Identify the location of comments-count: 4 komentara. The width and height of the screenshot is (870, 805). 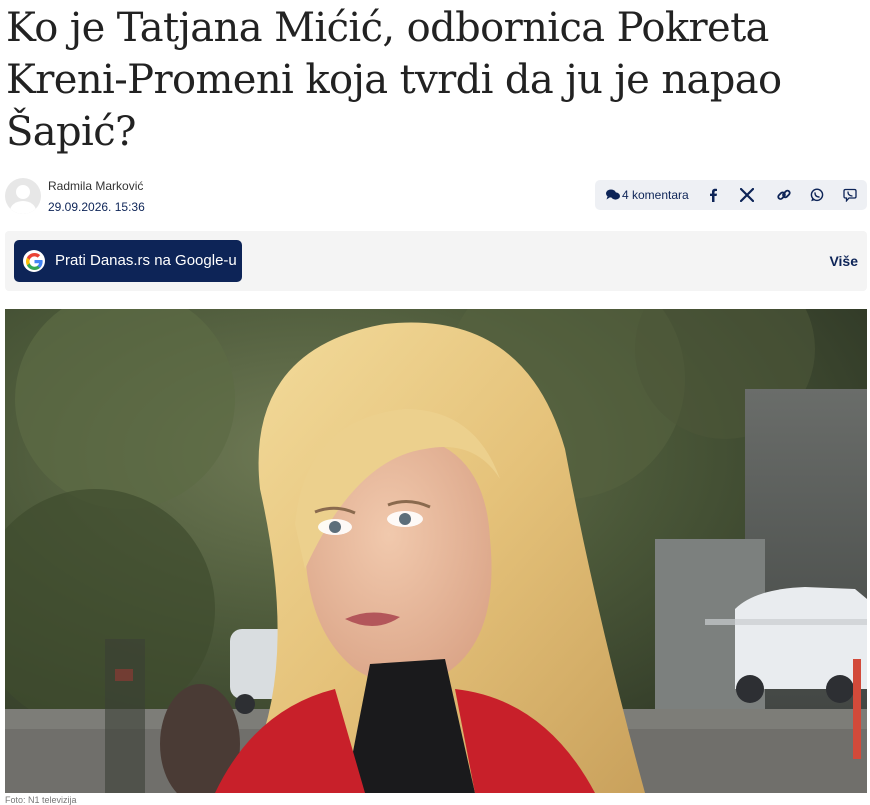
(655, 195).